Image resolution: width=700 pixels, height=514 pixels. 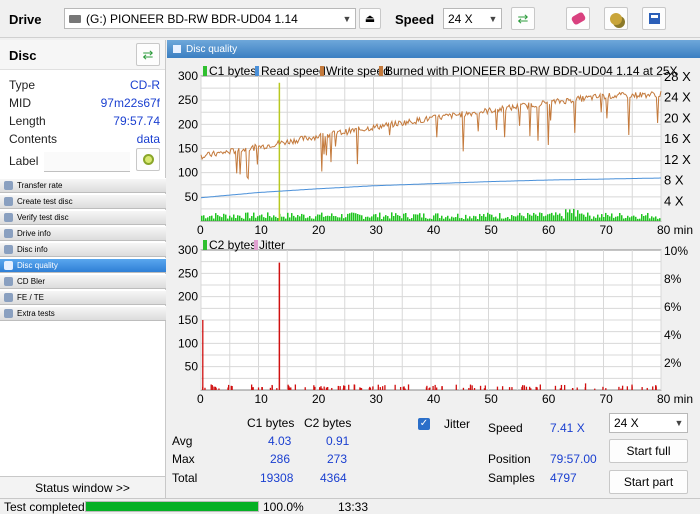 What do you see at coordinates (205, 71) in the screenshot?
I see `legend-swatch` at bounding box center [205, 71].